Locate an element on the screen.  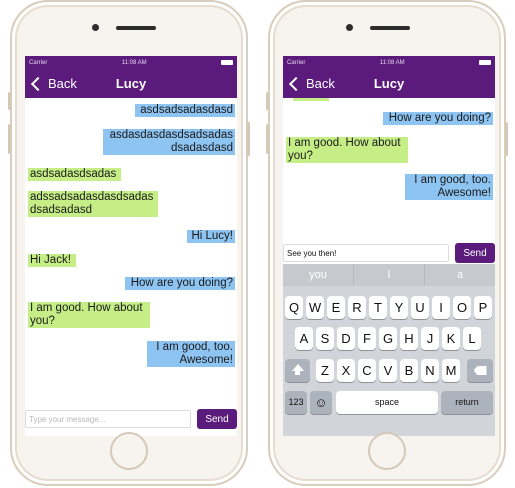
suggestion-bar: you I a is located at coordinates (389, 275).